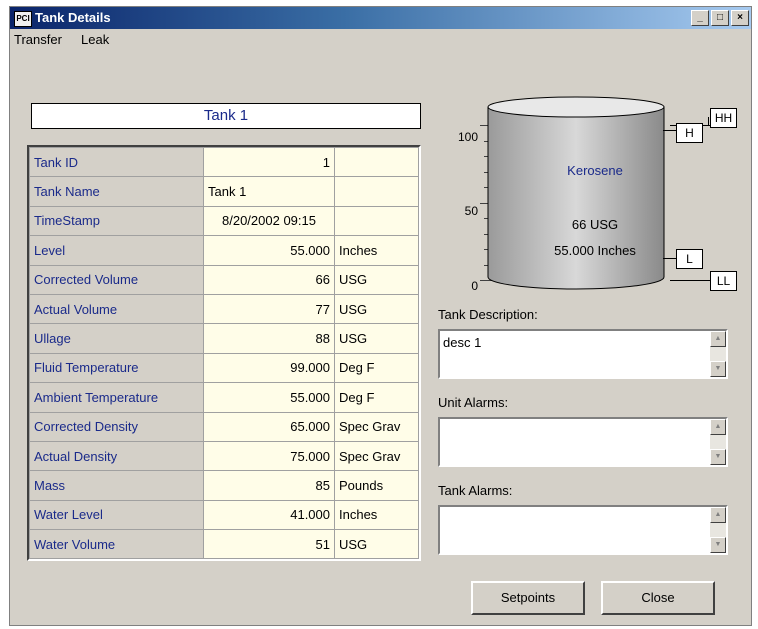 This screenshot has height=629, width=758. What do you see at coordinates (670, 130) in the screenshot?
I see `h-line` at bounding box center [670, 130].